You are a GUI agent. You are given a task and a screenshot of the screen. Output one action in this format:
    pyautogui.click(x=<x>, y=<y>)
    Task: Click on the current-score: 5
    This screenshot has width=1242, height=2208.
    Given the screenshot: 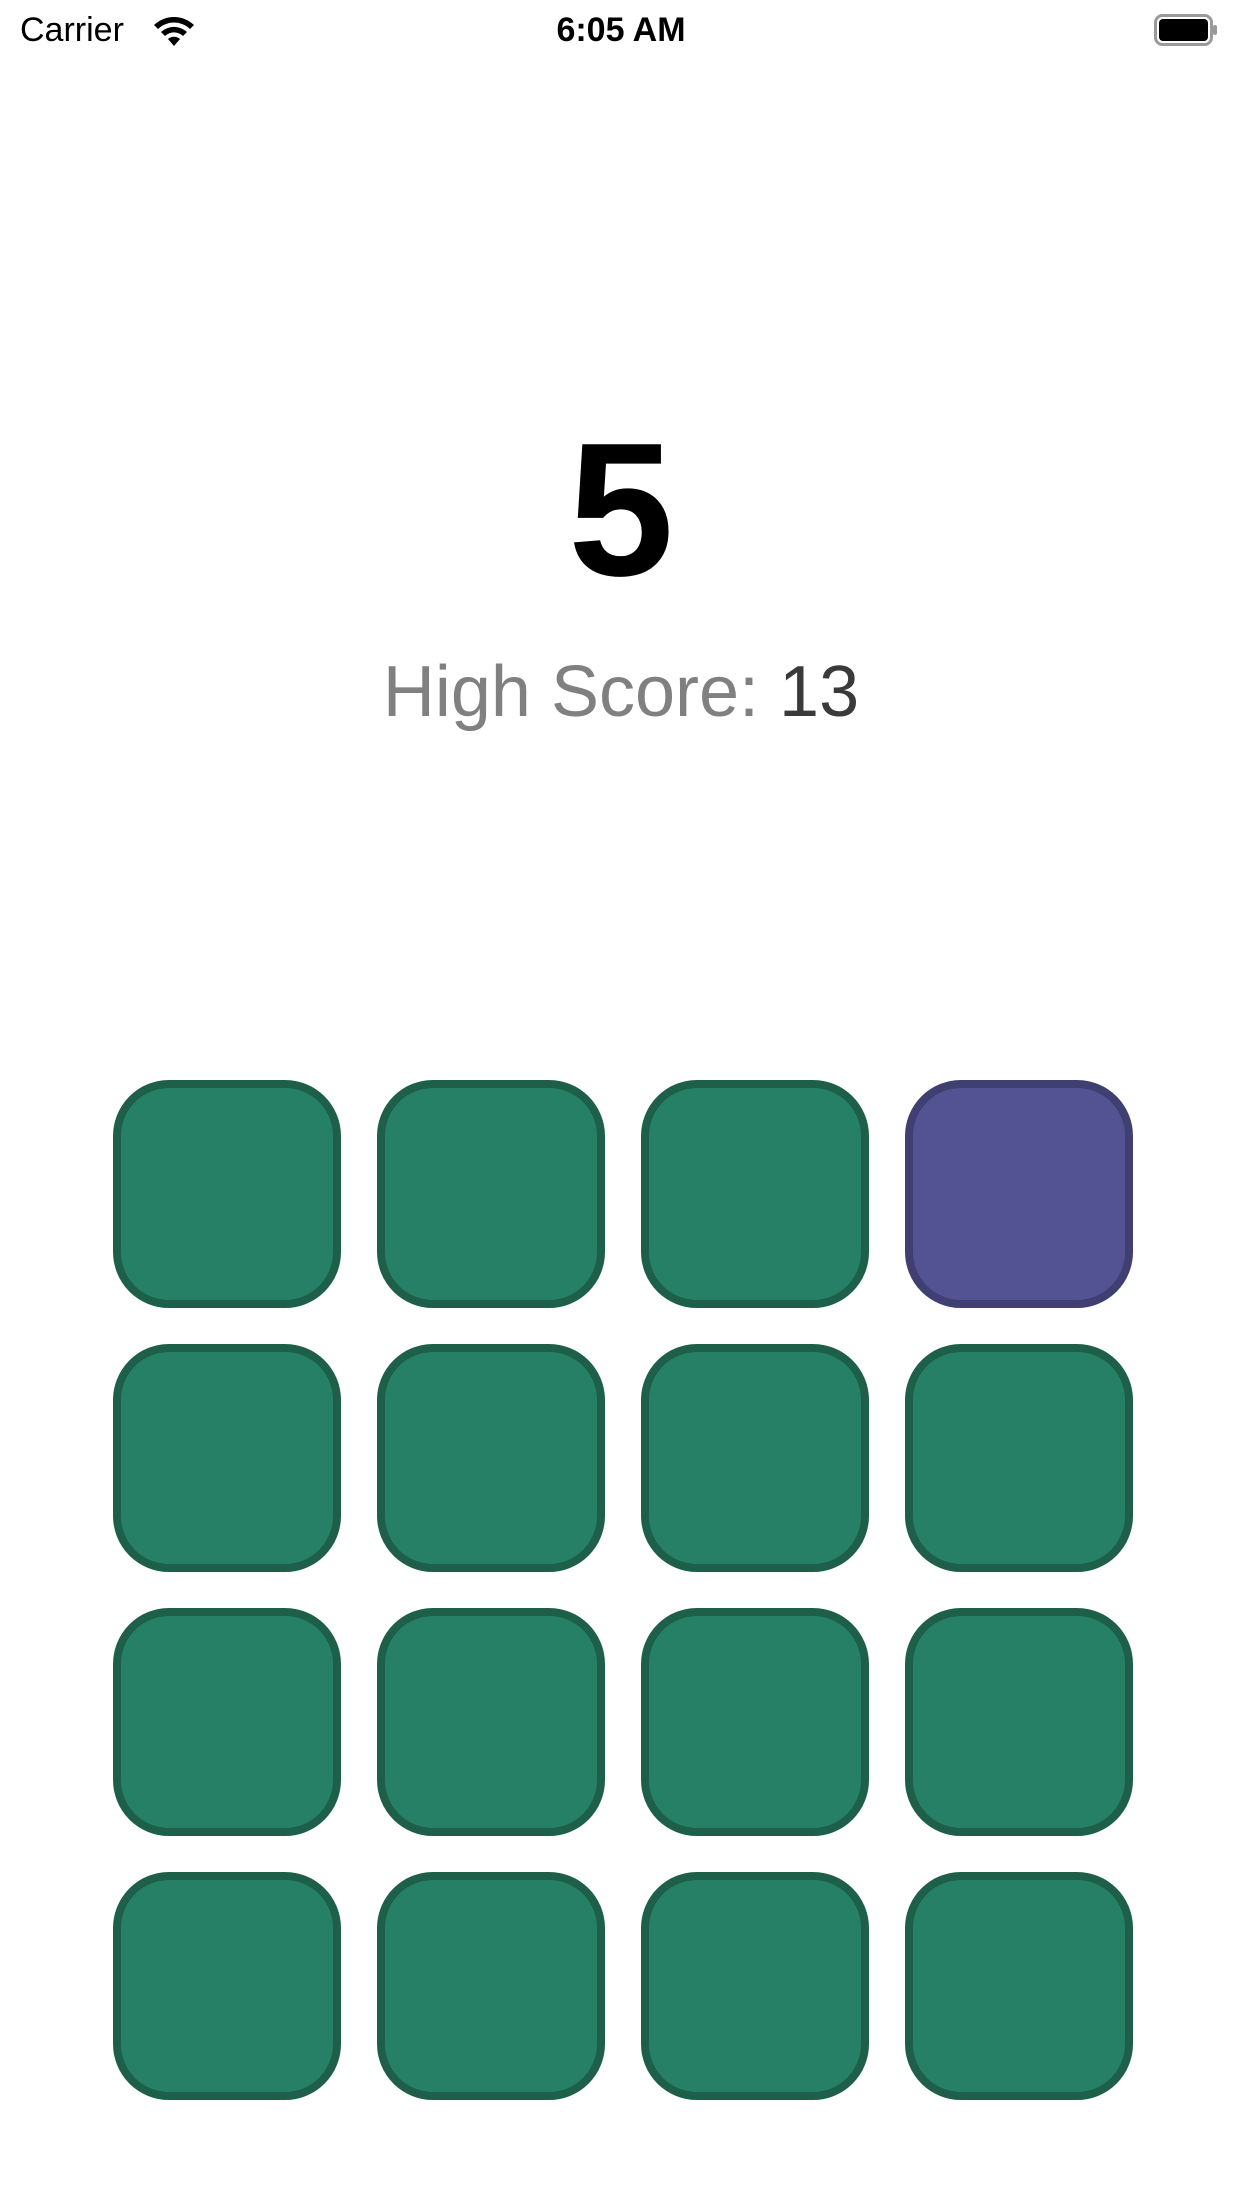 What is the action you would take?
    pyautogui.click(x=621, y=510)
    